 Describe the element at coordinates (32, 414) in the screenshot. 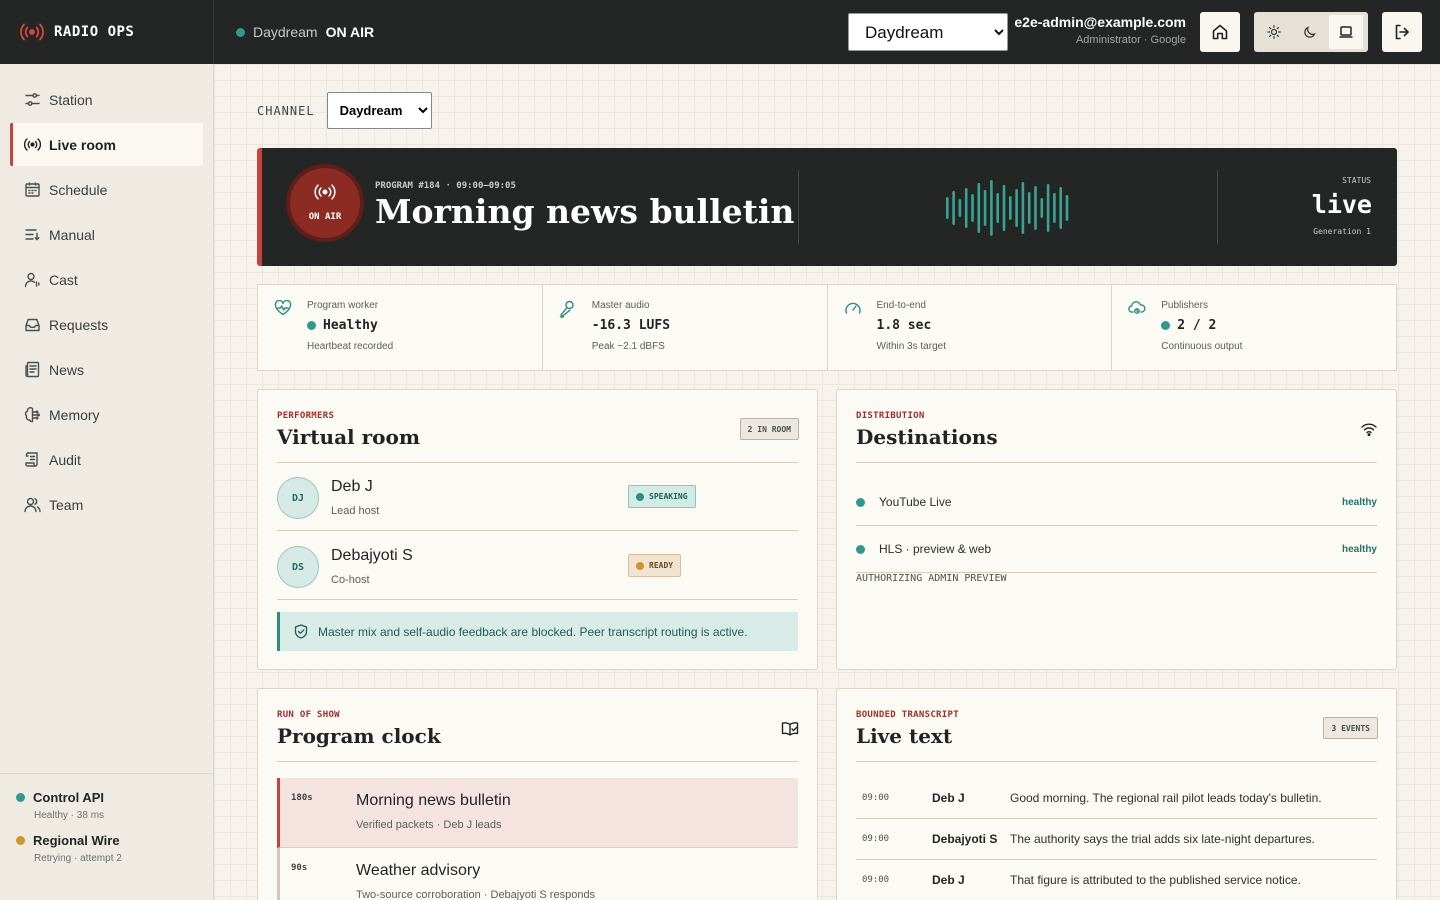

I see `brain-icon` at that location.